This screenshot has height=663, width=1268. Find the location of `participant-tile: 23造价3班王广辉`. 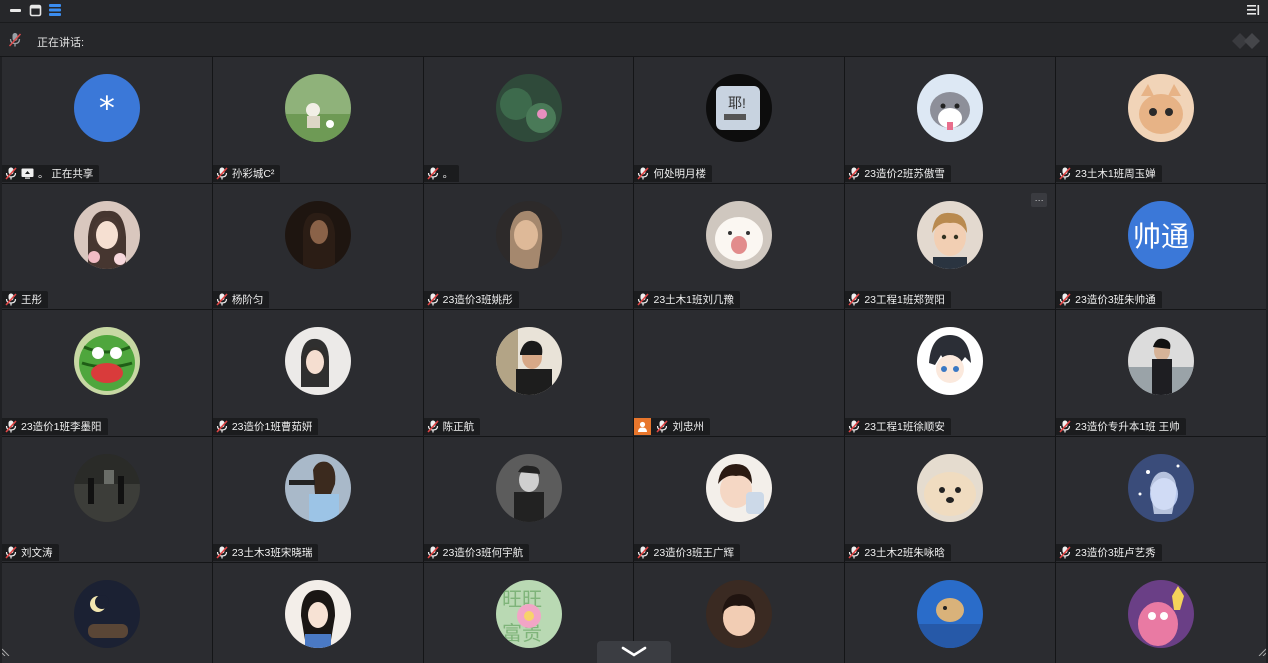

participant-tile: 23造价3班王广辉 is located at coordinates (739, 499).